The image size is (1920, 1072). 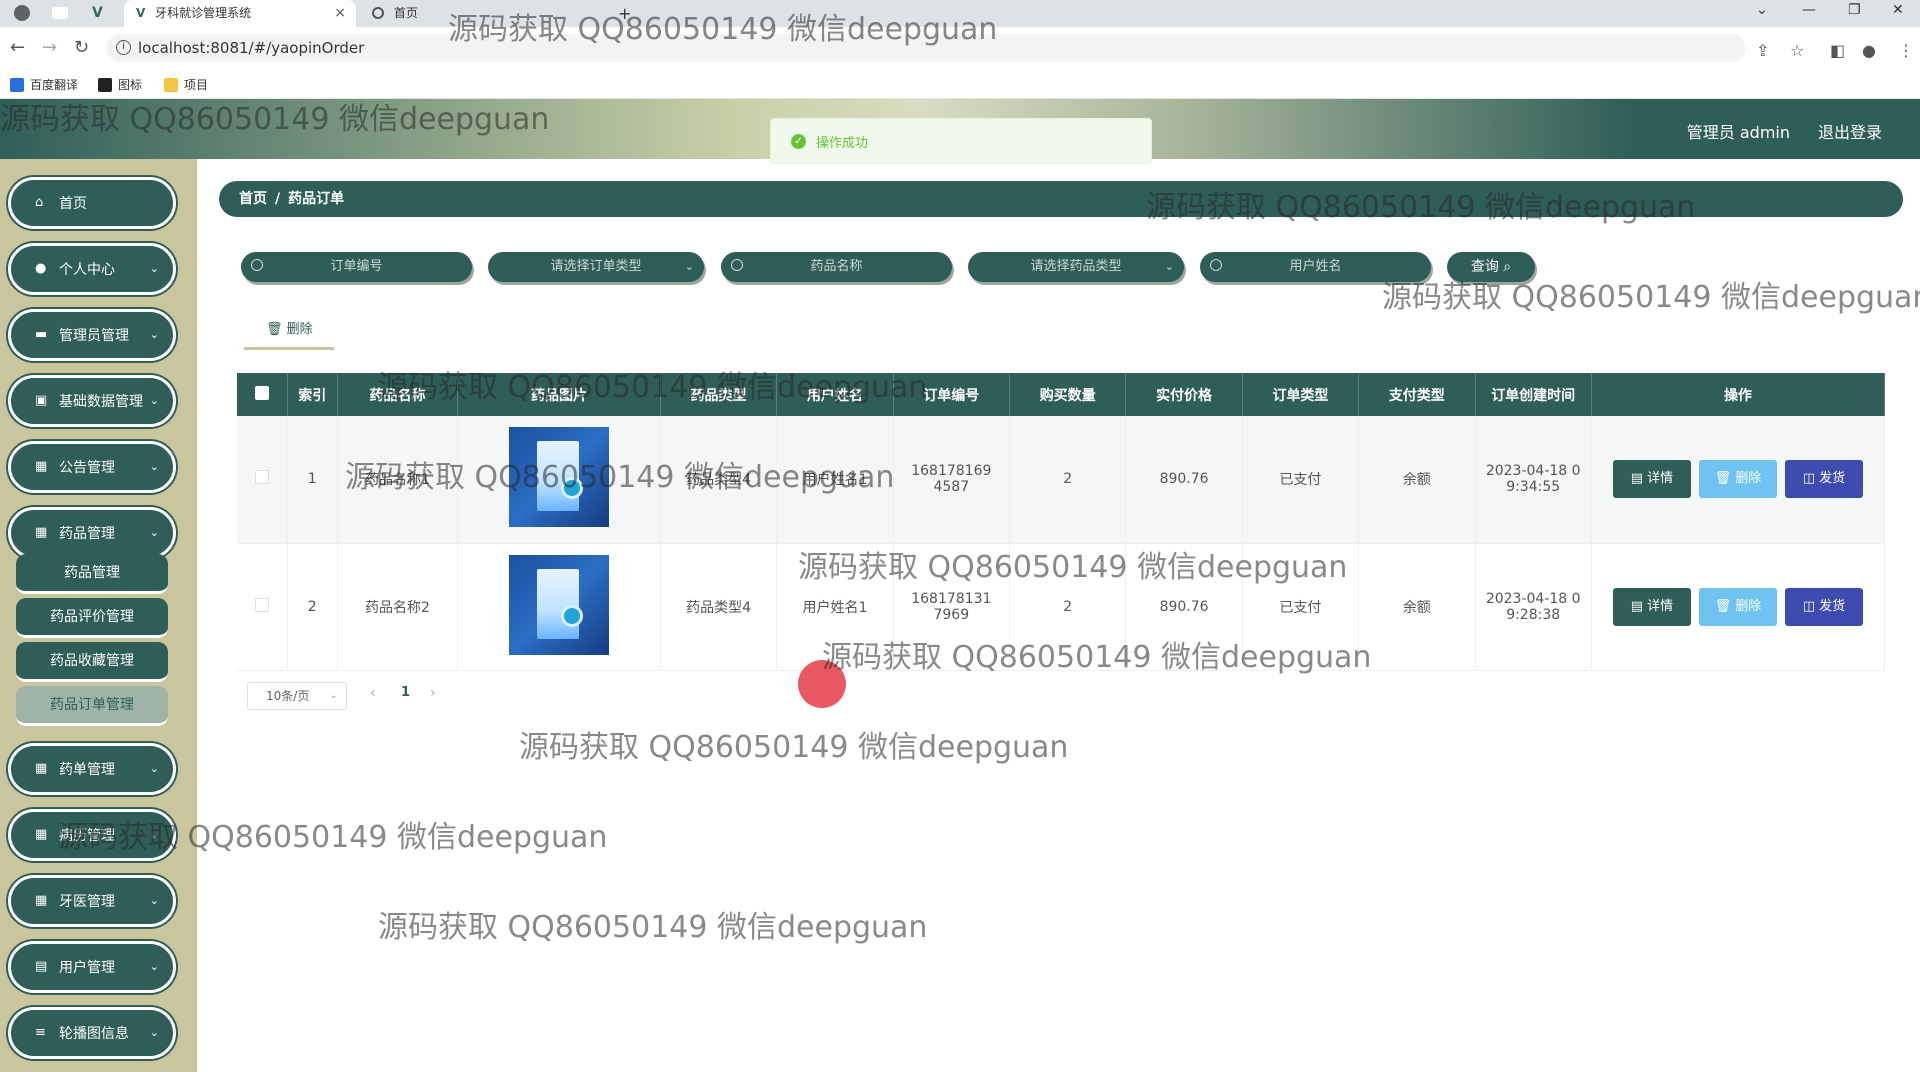 I want to click on select-placeholder: 请选择订单类型, so click(x=596, y=266).